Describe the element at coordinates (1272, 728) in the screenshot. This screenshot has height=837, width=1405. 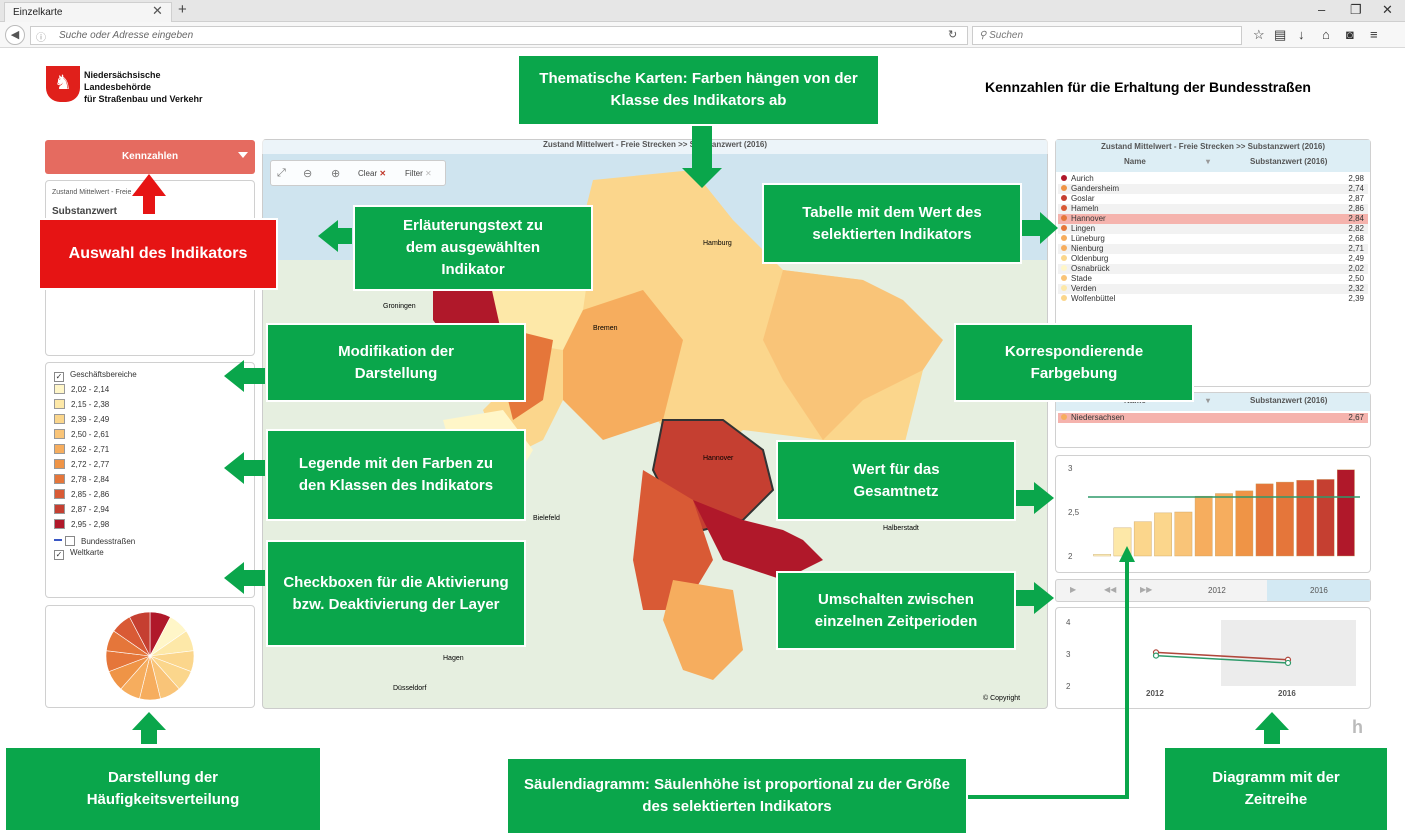
I see `arrow-zeitreihe` at that location.